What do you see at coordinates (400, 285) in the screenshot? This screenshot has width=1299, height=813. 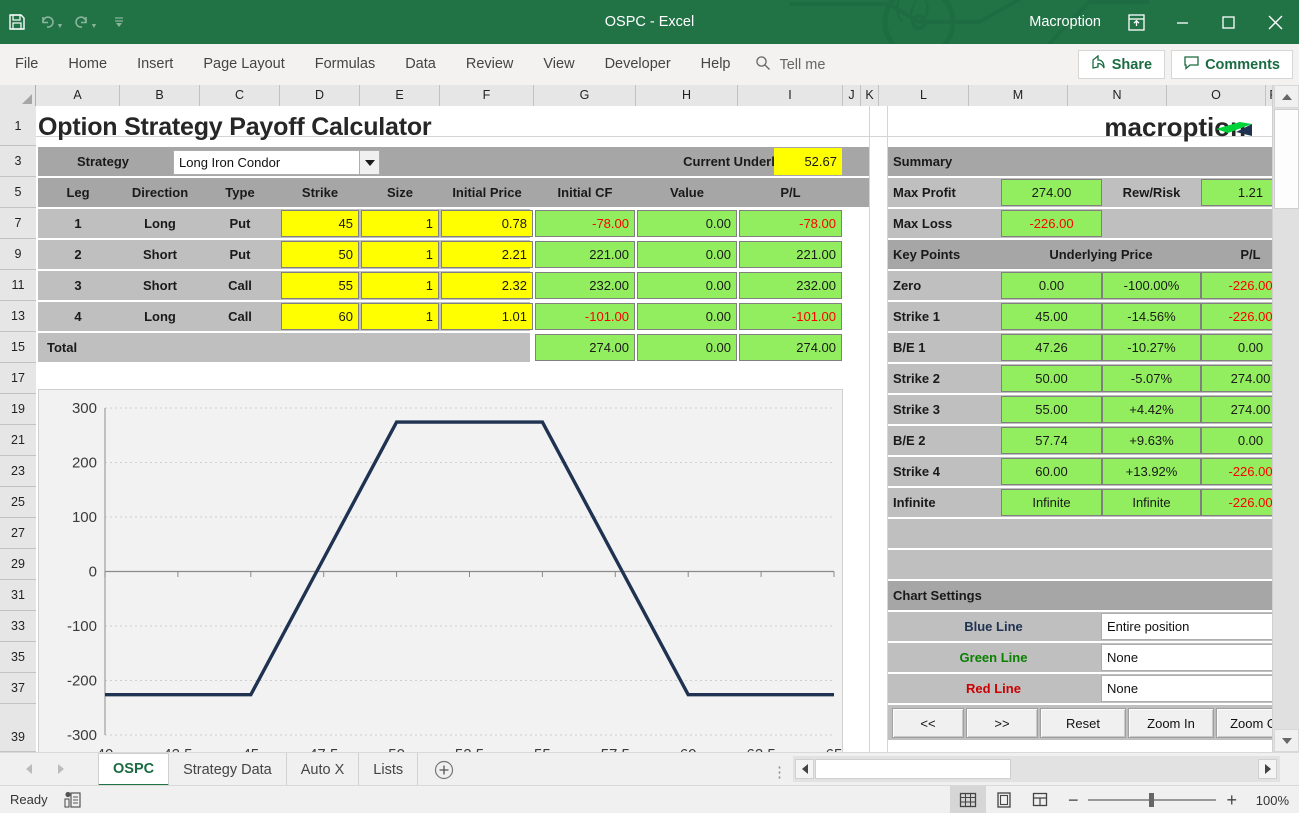 I see `leg-3-size: 1` at bounding box center [400, 285].